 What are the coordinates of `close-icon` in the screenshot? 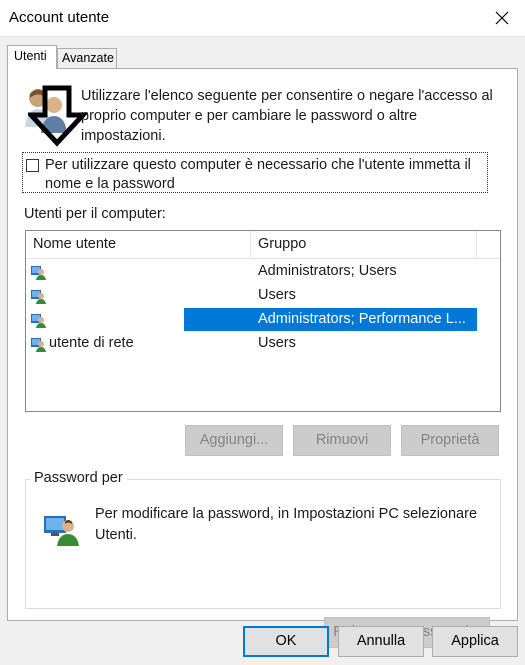 It's located at (502, 18).